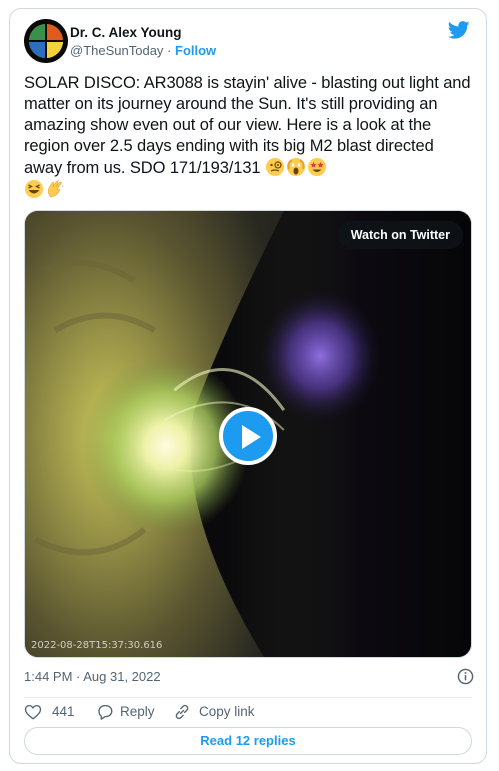 Image resolution: width=499 pixels, height=771 pixels. Describe the element at coordinates (182, 712) in the screenshot. I see `link-icon` at that location.